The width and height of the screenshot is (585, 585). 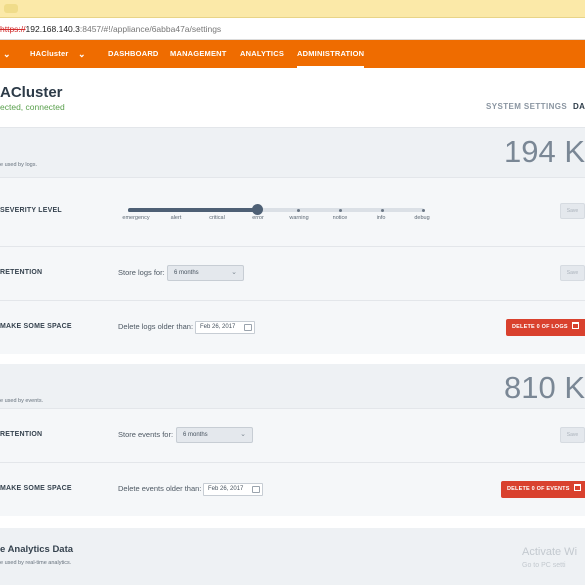 I want to click on activation-watermark-hint: Go to PC setti, so click(x=544, y=565).